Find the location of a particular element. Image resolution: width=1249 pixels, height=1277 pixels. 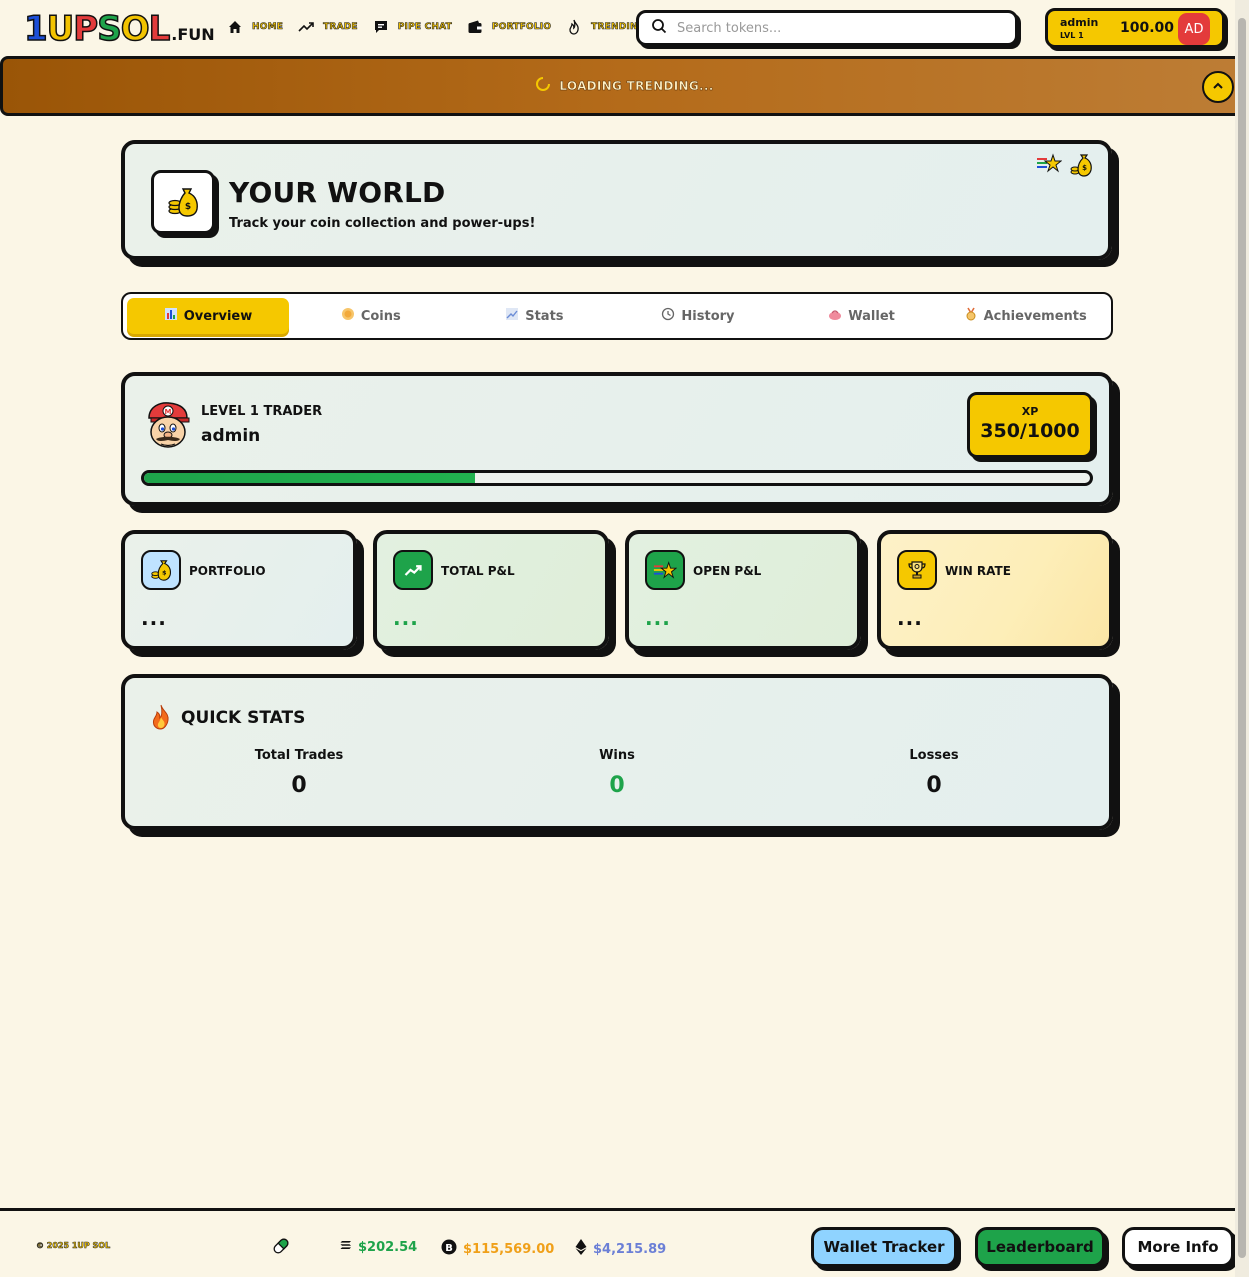

total-trades-stat: Total Trades 0 is located at coordinates (299, 773).